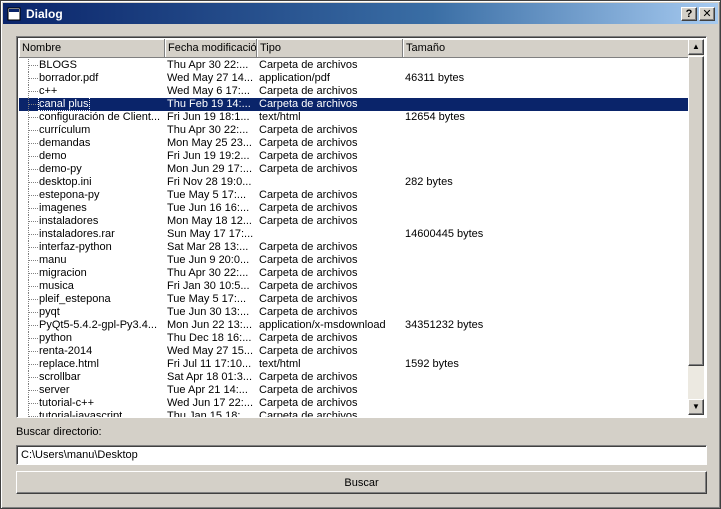 The height and width of the screenshot is (509, 721). Describe the element at coordinates (211, 48) in the screenshot. I see `column-header-date: Fecha modificació` at that location.